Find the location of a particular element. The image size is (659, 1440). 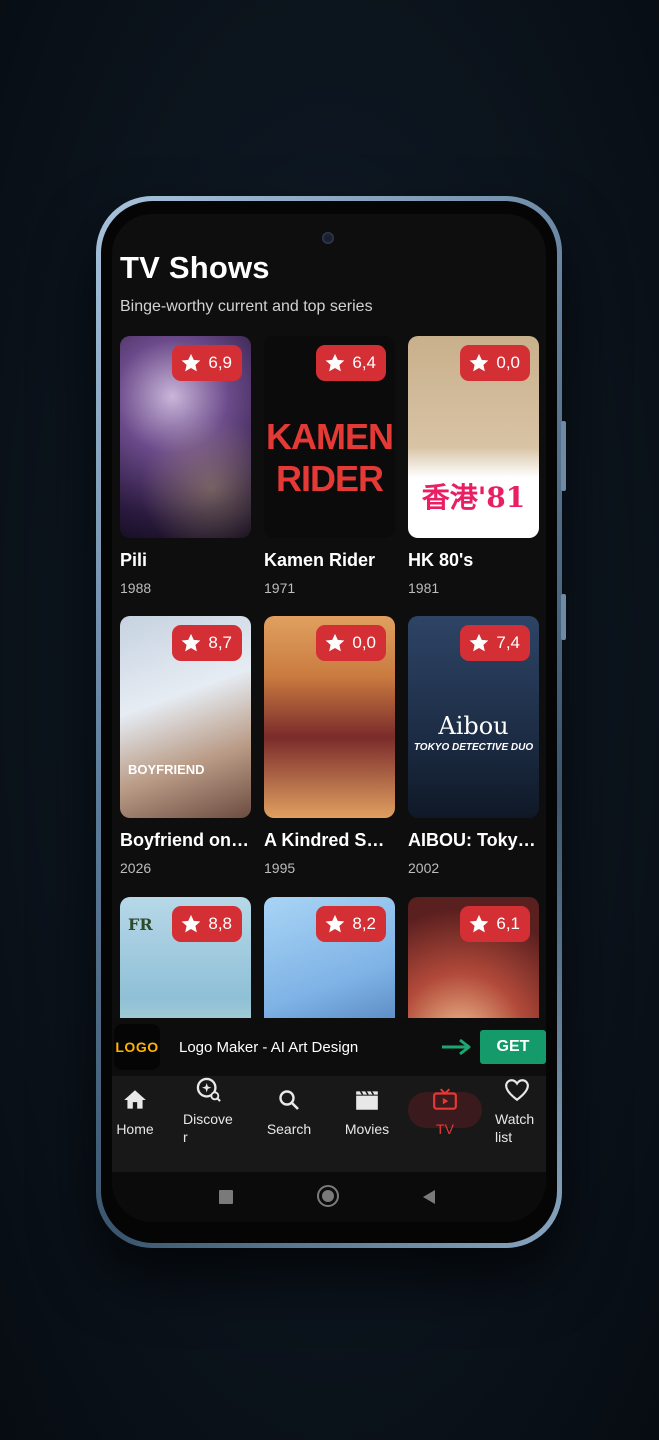

ad-logo: LOGO is located at coordinates (137, 1047).